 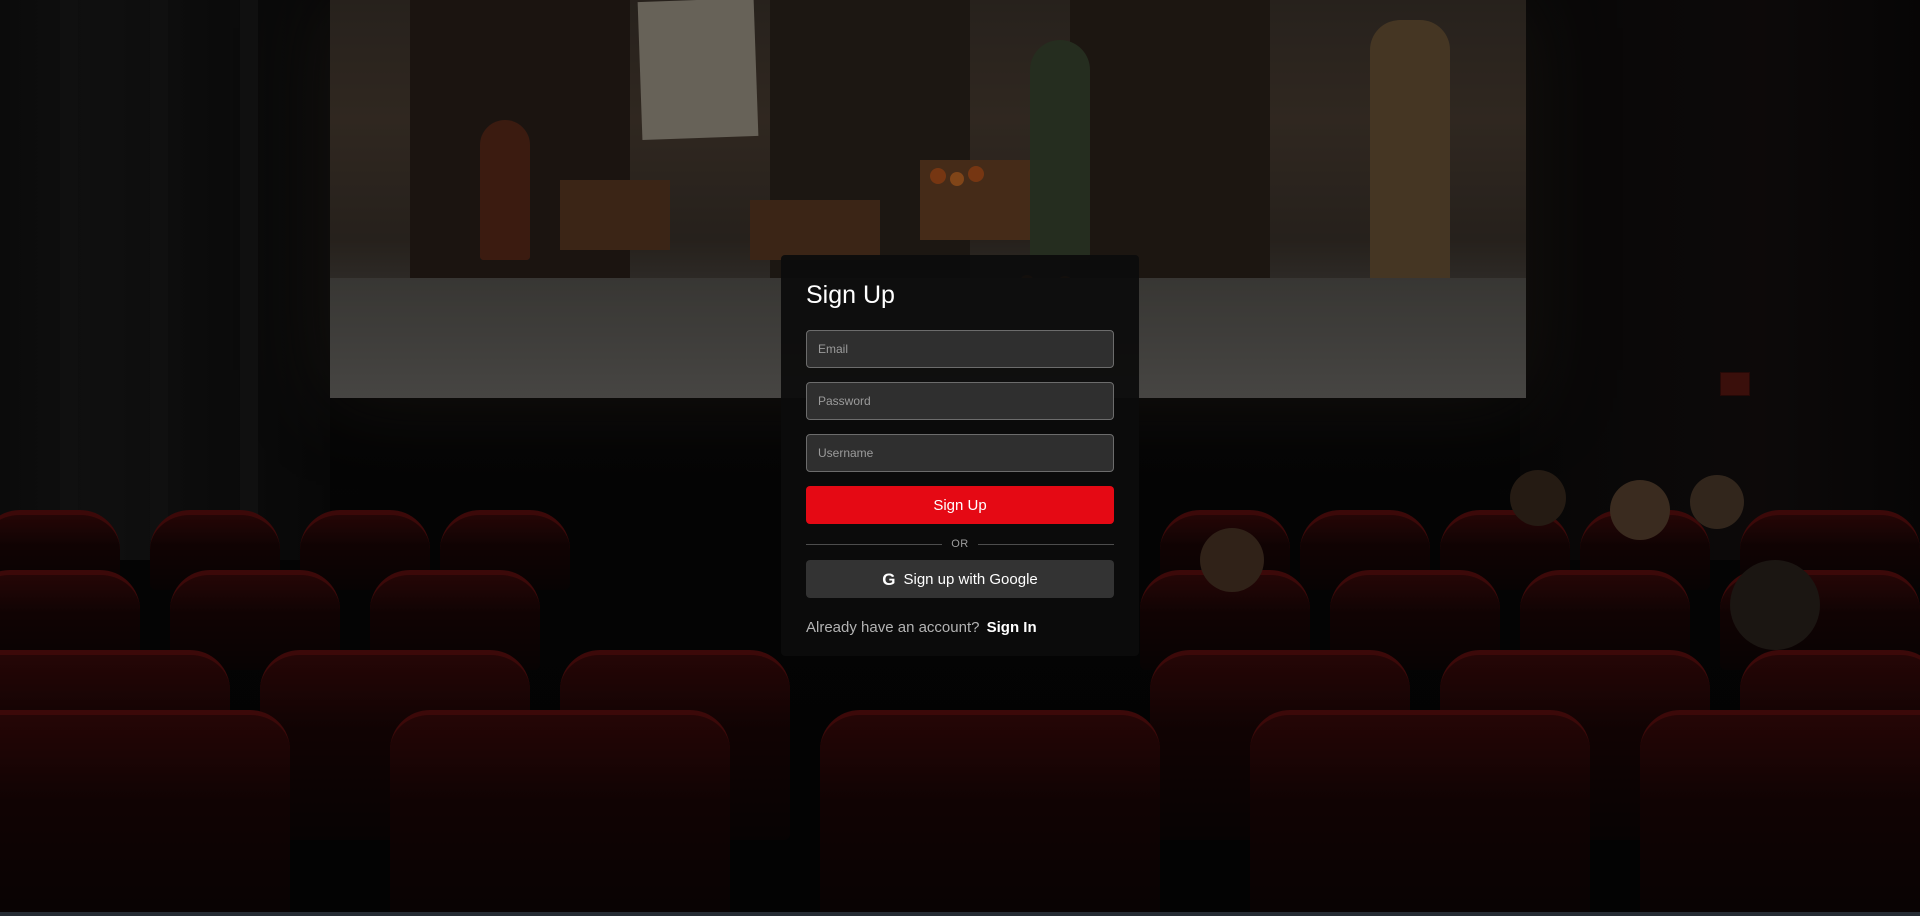 What do you see at coordinates (960, 349) in the screenshot?
I see `email-input` at bounding box center [960, 349].